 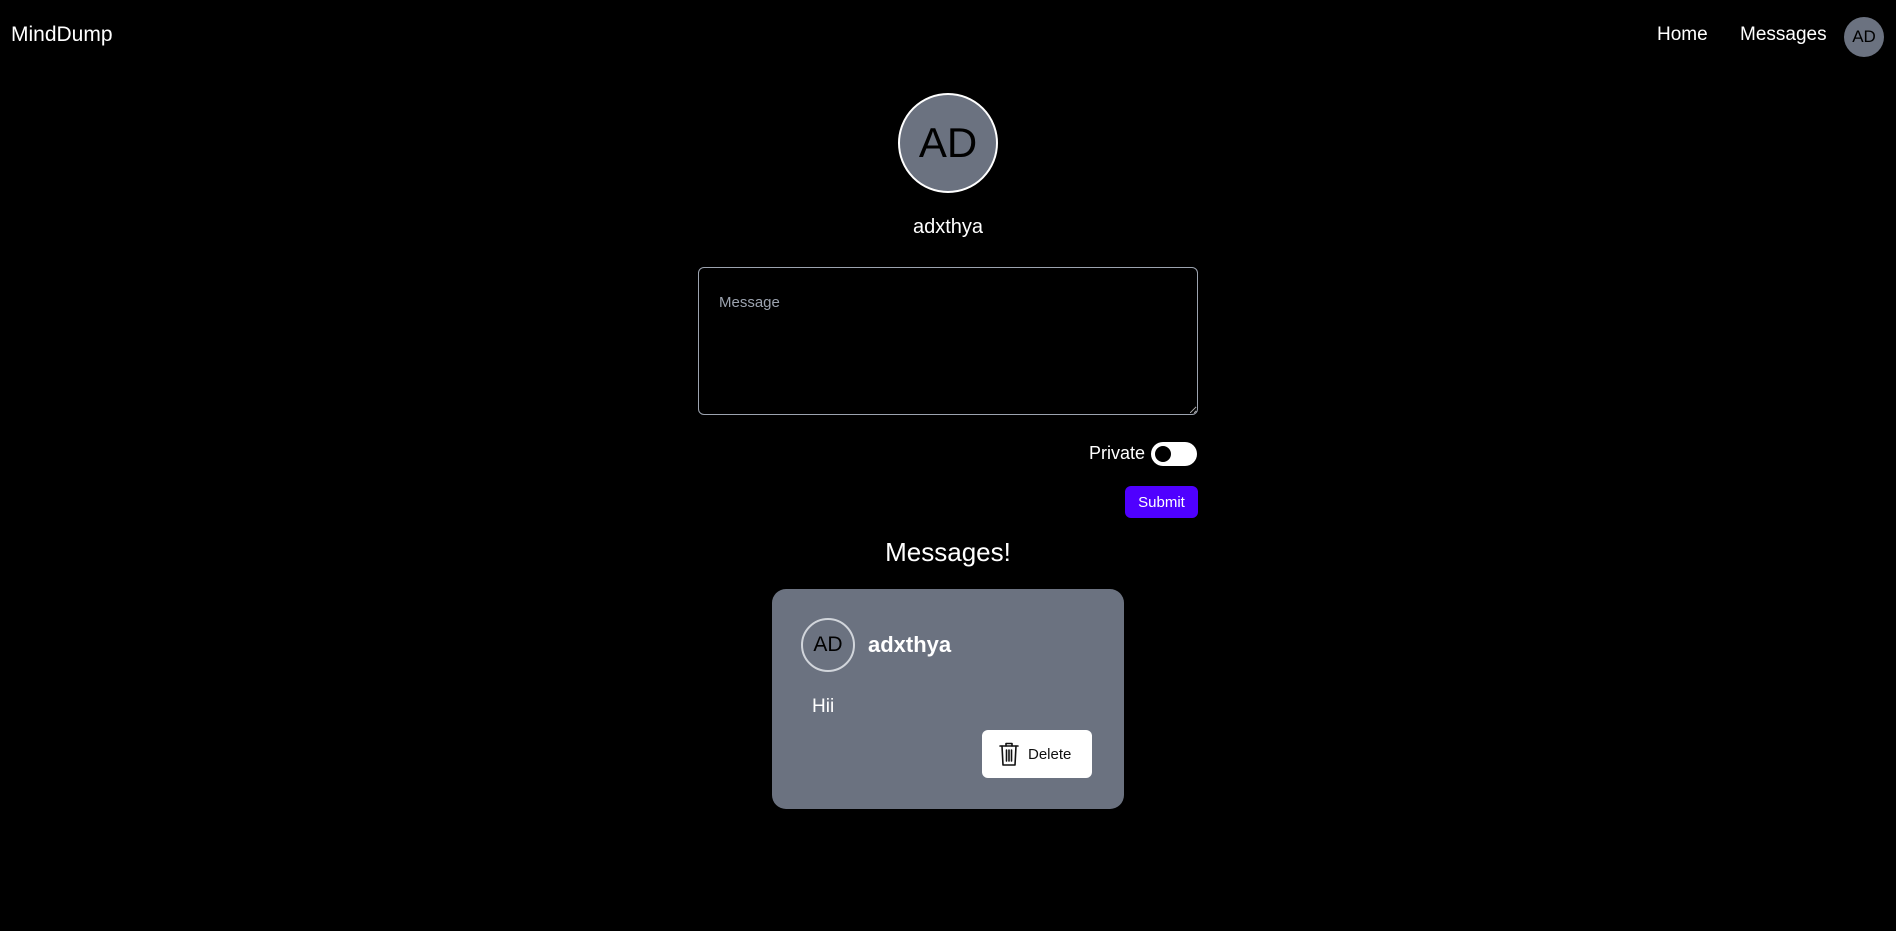 I want to click on profile-username: adxthya, so click(x=948, y=227).